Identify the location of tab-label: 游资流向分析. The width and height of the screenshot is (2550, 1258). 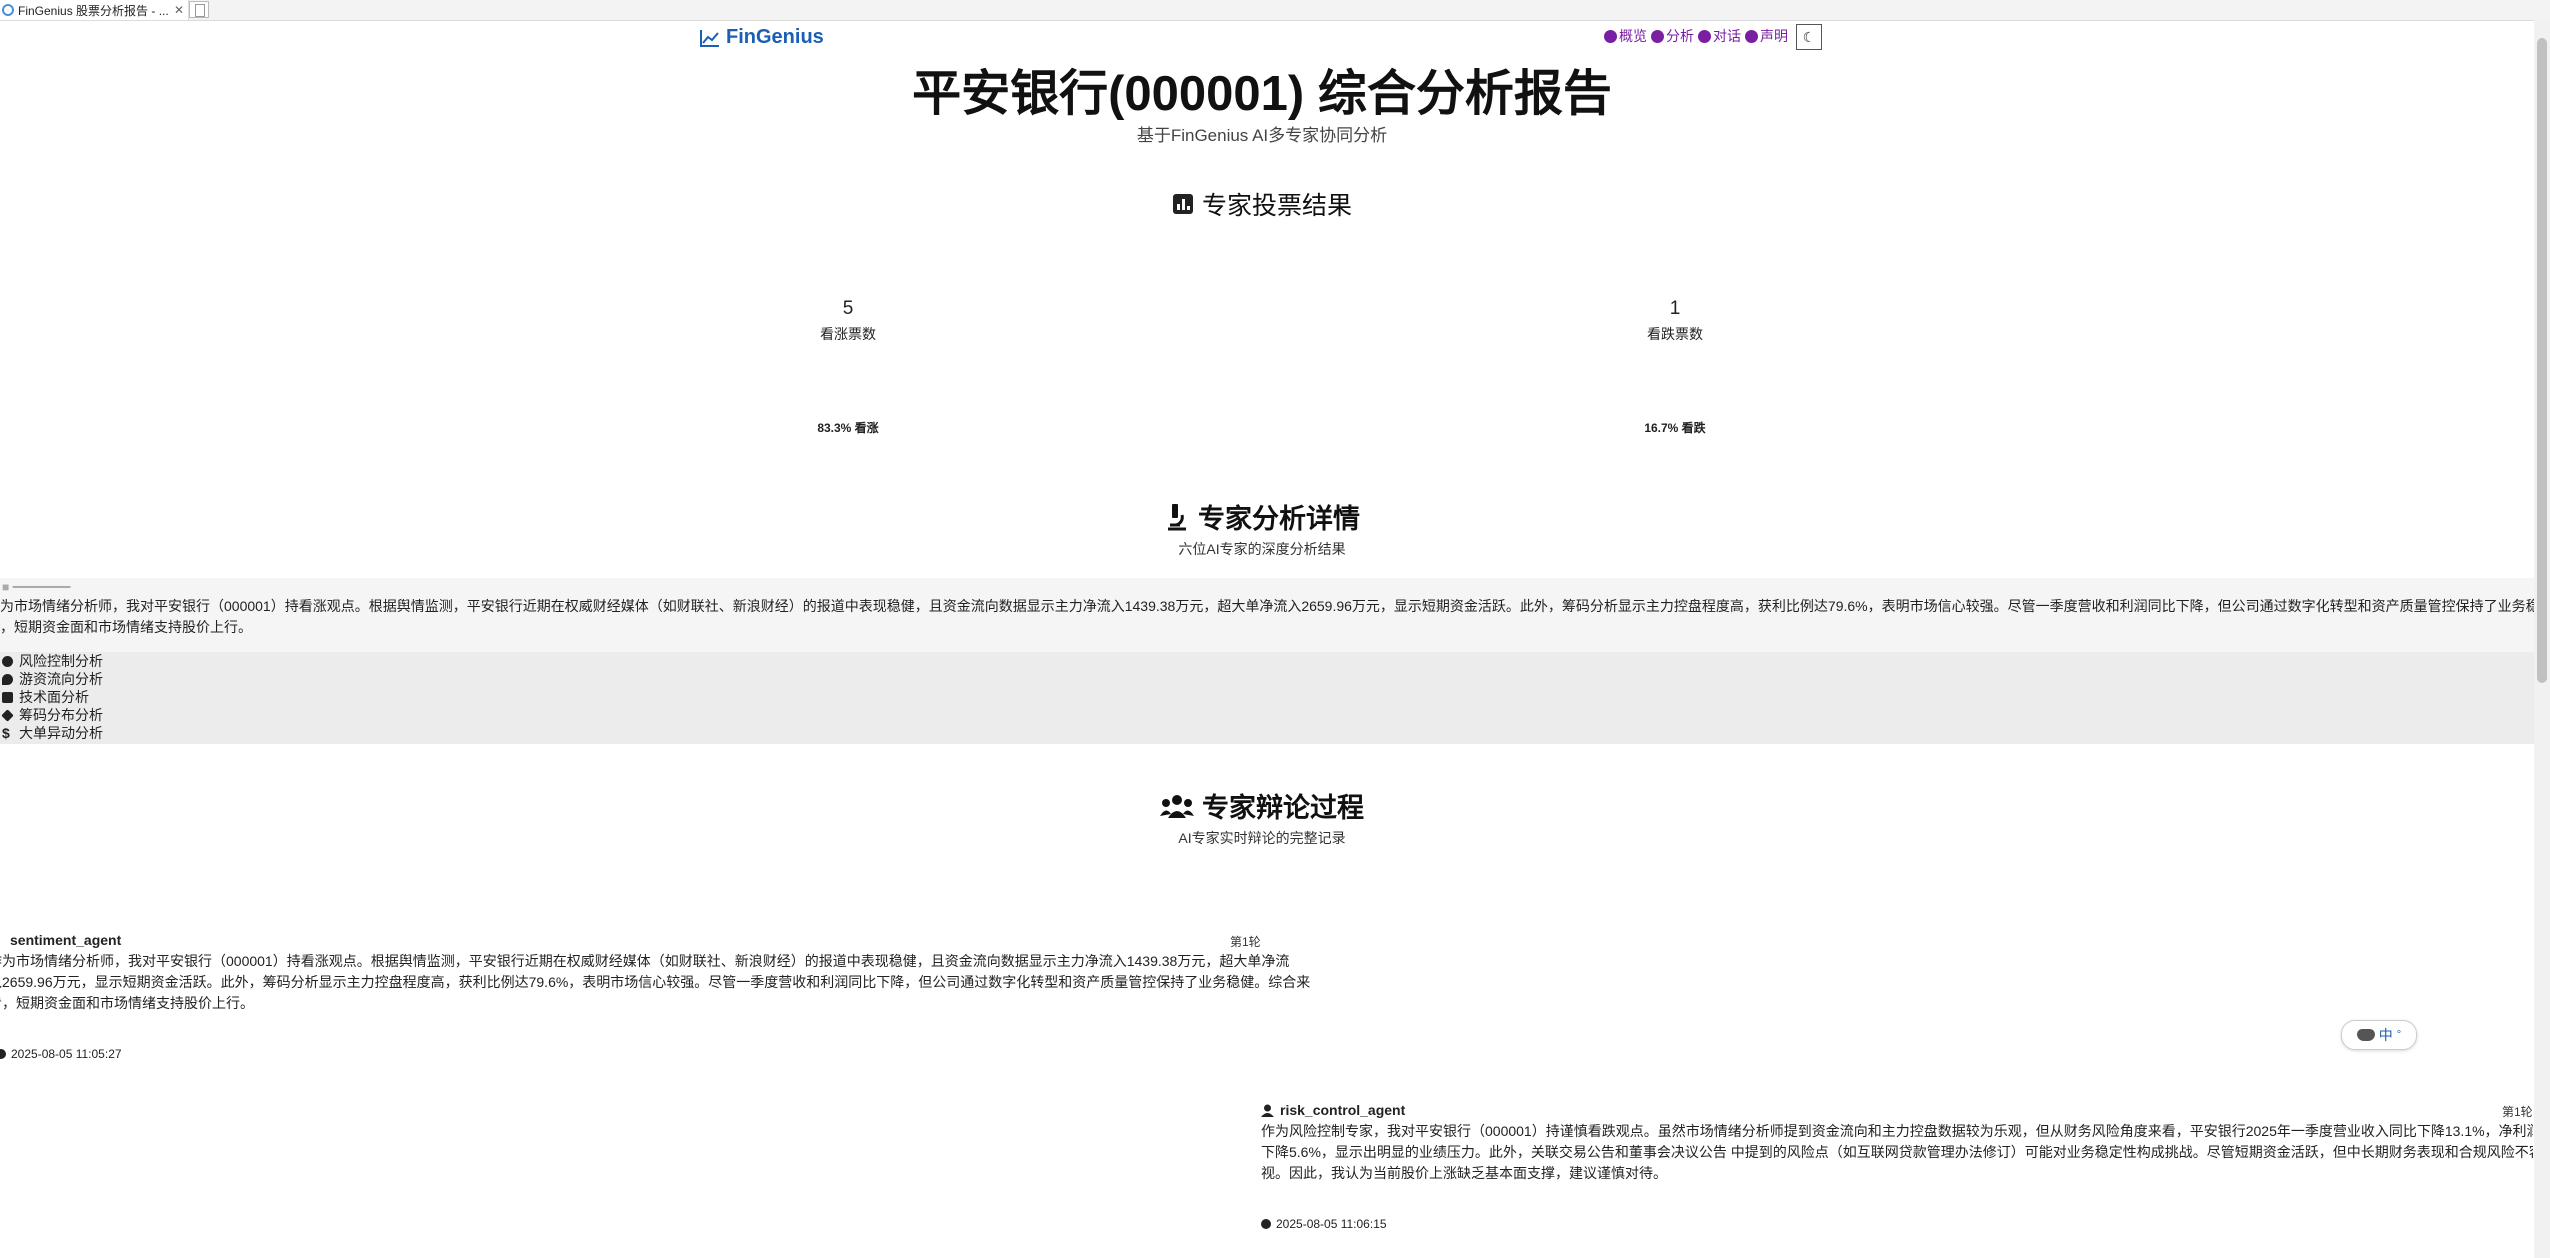
(61, 679).